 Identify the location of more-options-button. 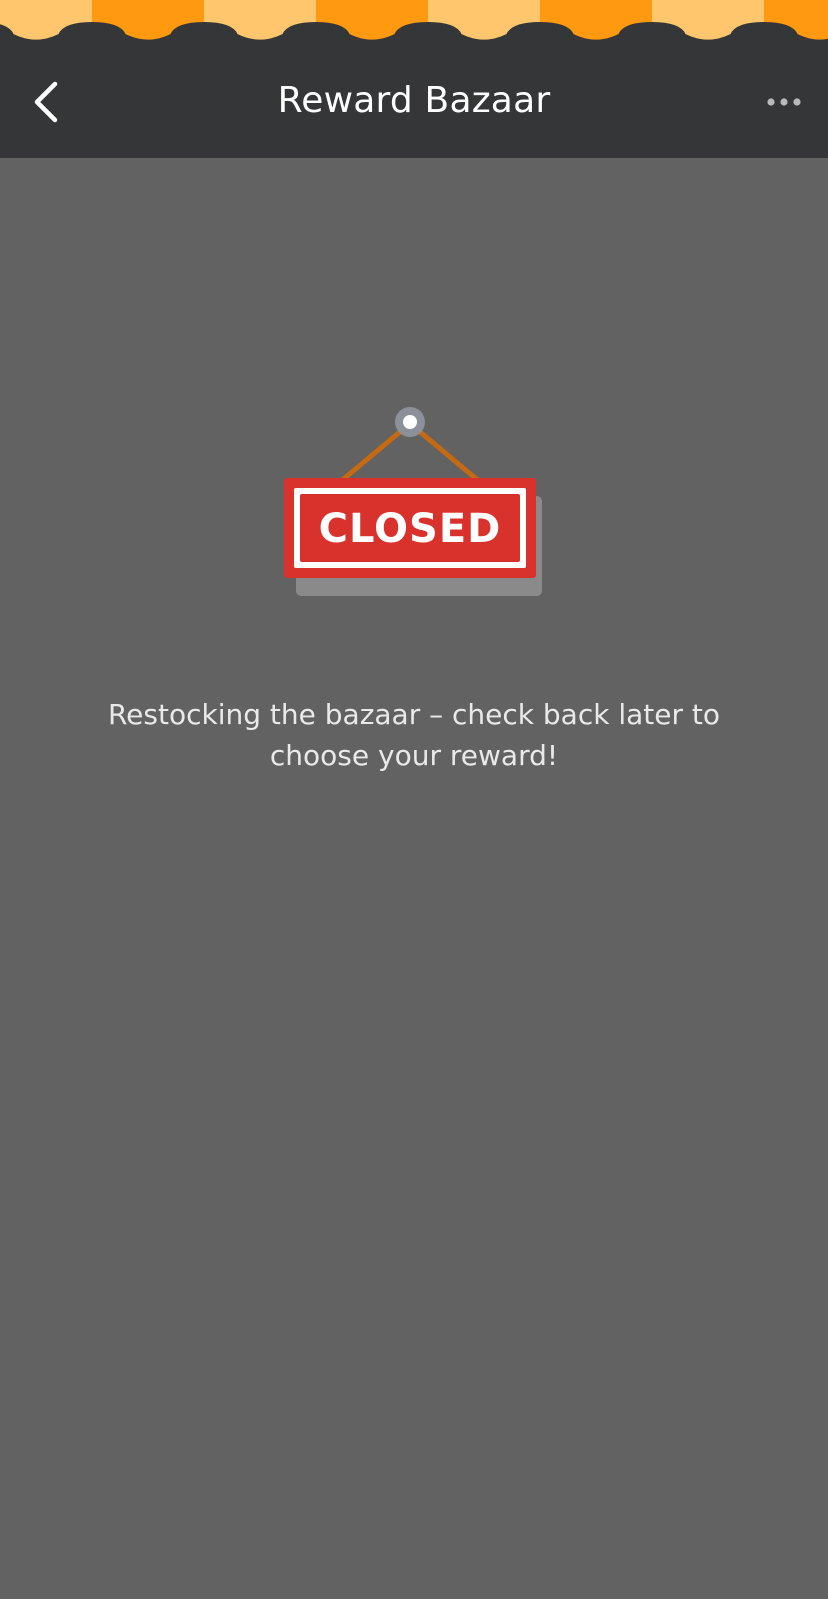
(784, 102).